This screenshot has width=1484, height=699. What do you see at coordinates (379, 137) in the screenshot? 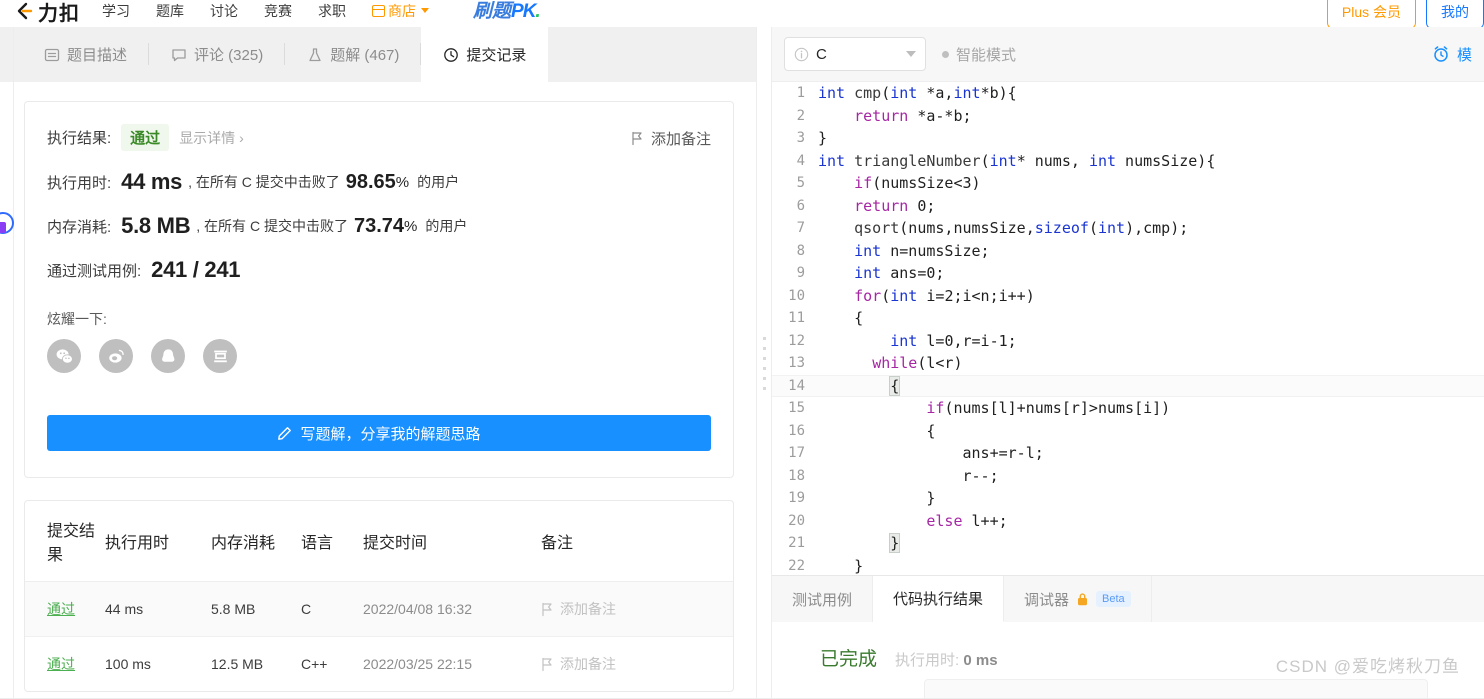
I see `execution-result-row: 执行结果: 通过 显示详情 ›` at bounding box center [379, 137].